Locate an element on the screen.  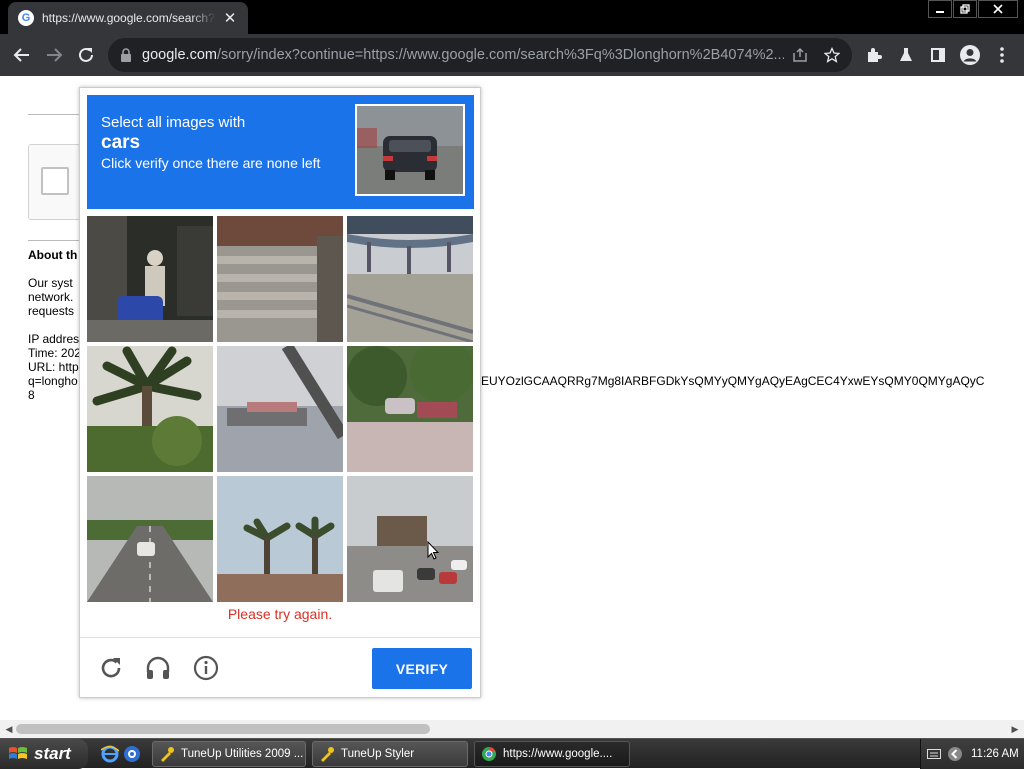
star-icon is located at coordinates (832, 55).